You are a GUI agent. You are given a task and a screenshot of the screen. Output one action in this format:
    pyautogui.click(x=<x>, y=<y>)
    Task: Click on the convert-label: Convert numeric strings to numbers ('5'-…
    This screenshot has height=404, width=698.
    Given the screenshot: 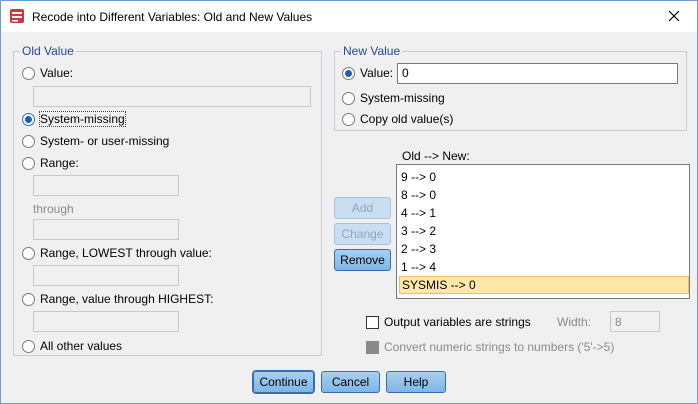 What is the action you would take?
    pyautogui.click(x=499, y=347)
    